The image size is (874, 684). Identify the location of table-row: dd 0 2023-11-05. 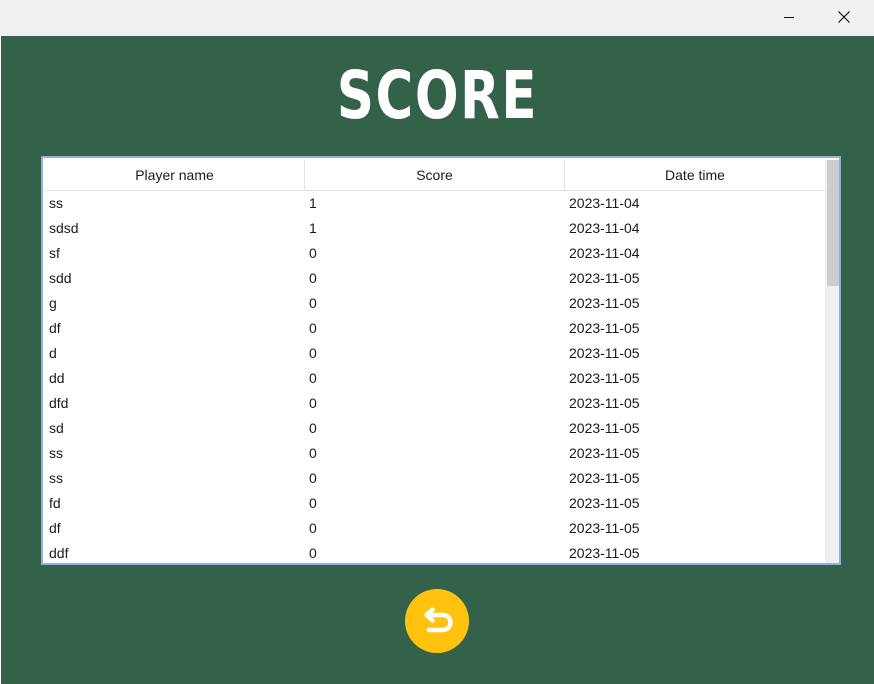
(435, 378).